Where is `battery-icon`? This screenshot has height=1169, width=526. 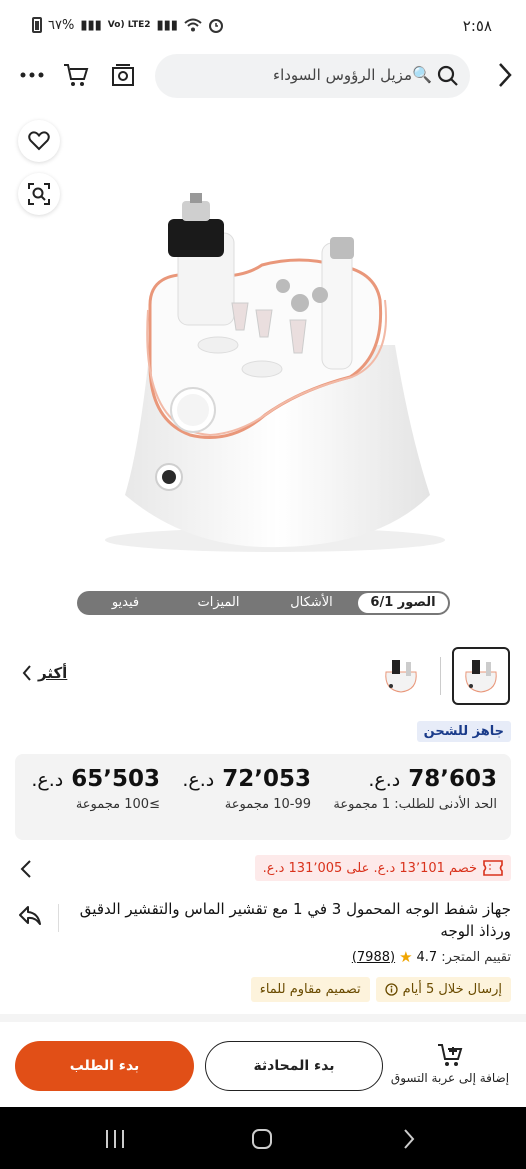
battery-icon is located at coordinates (37, 25).